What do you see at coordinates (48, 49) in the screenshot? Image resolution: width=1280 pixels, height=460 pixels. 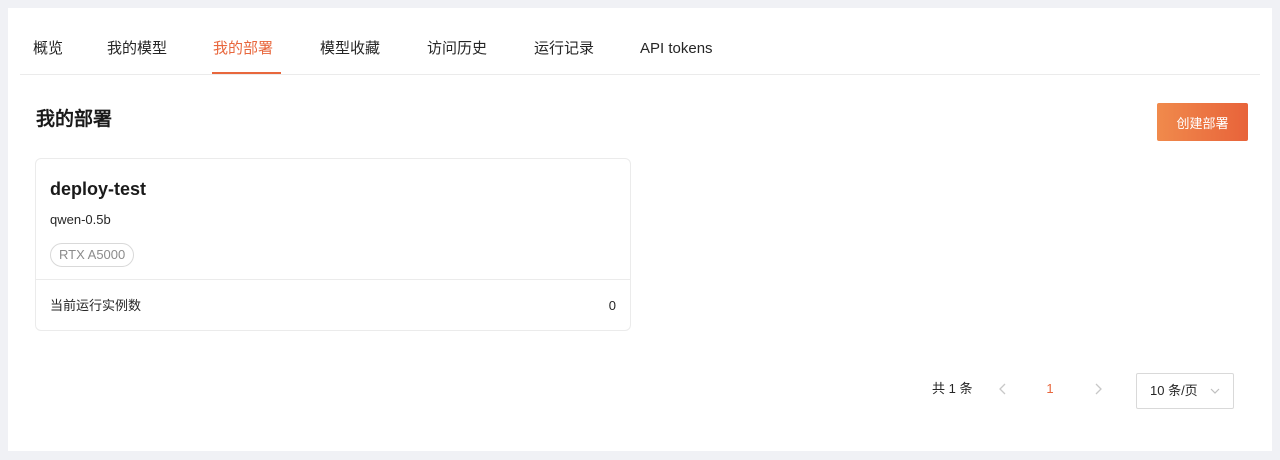 I see `tab-overview: 概览` at bounding box center [48, 49].